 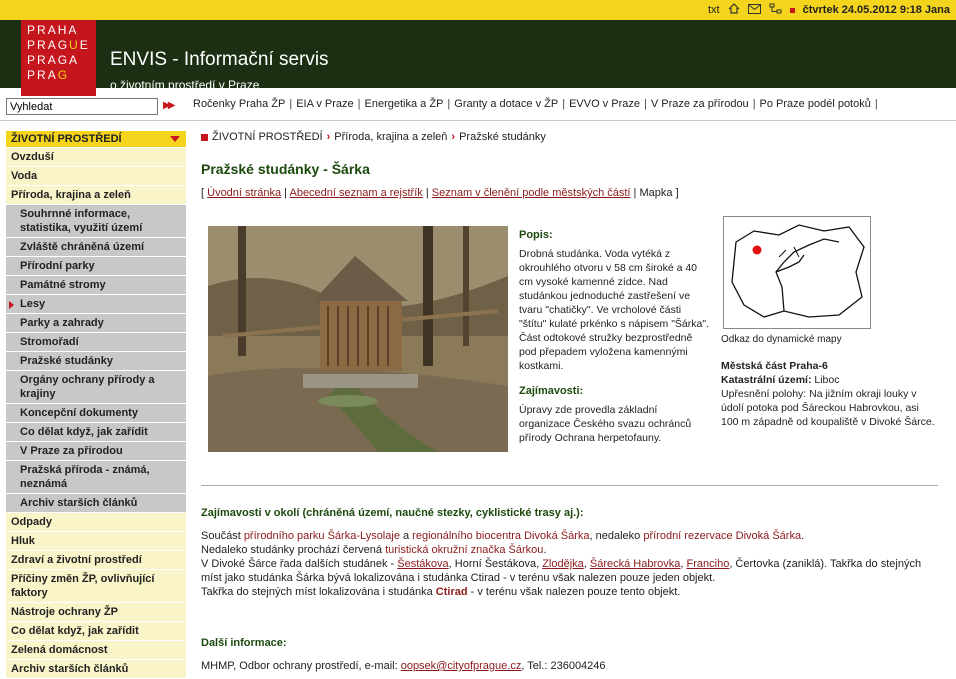 I want to click on logo-letter: H, so click(x=63, y=30).